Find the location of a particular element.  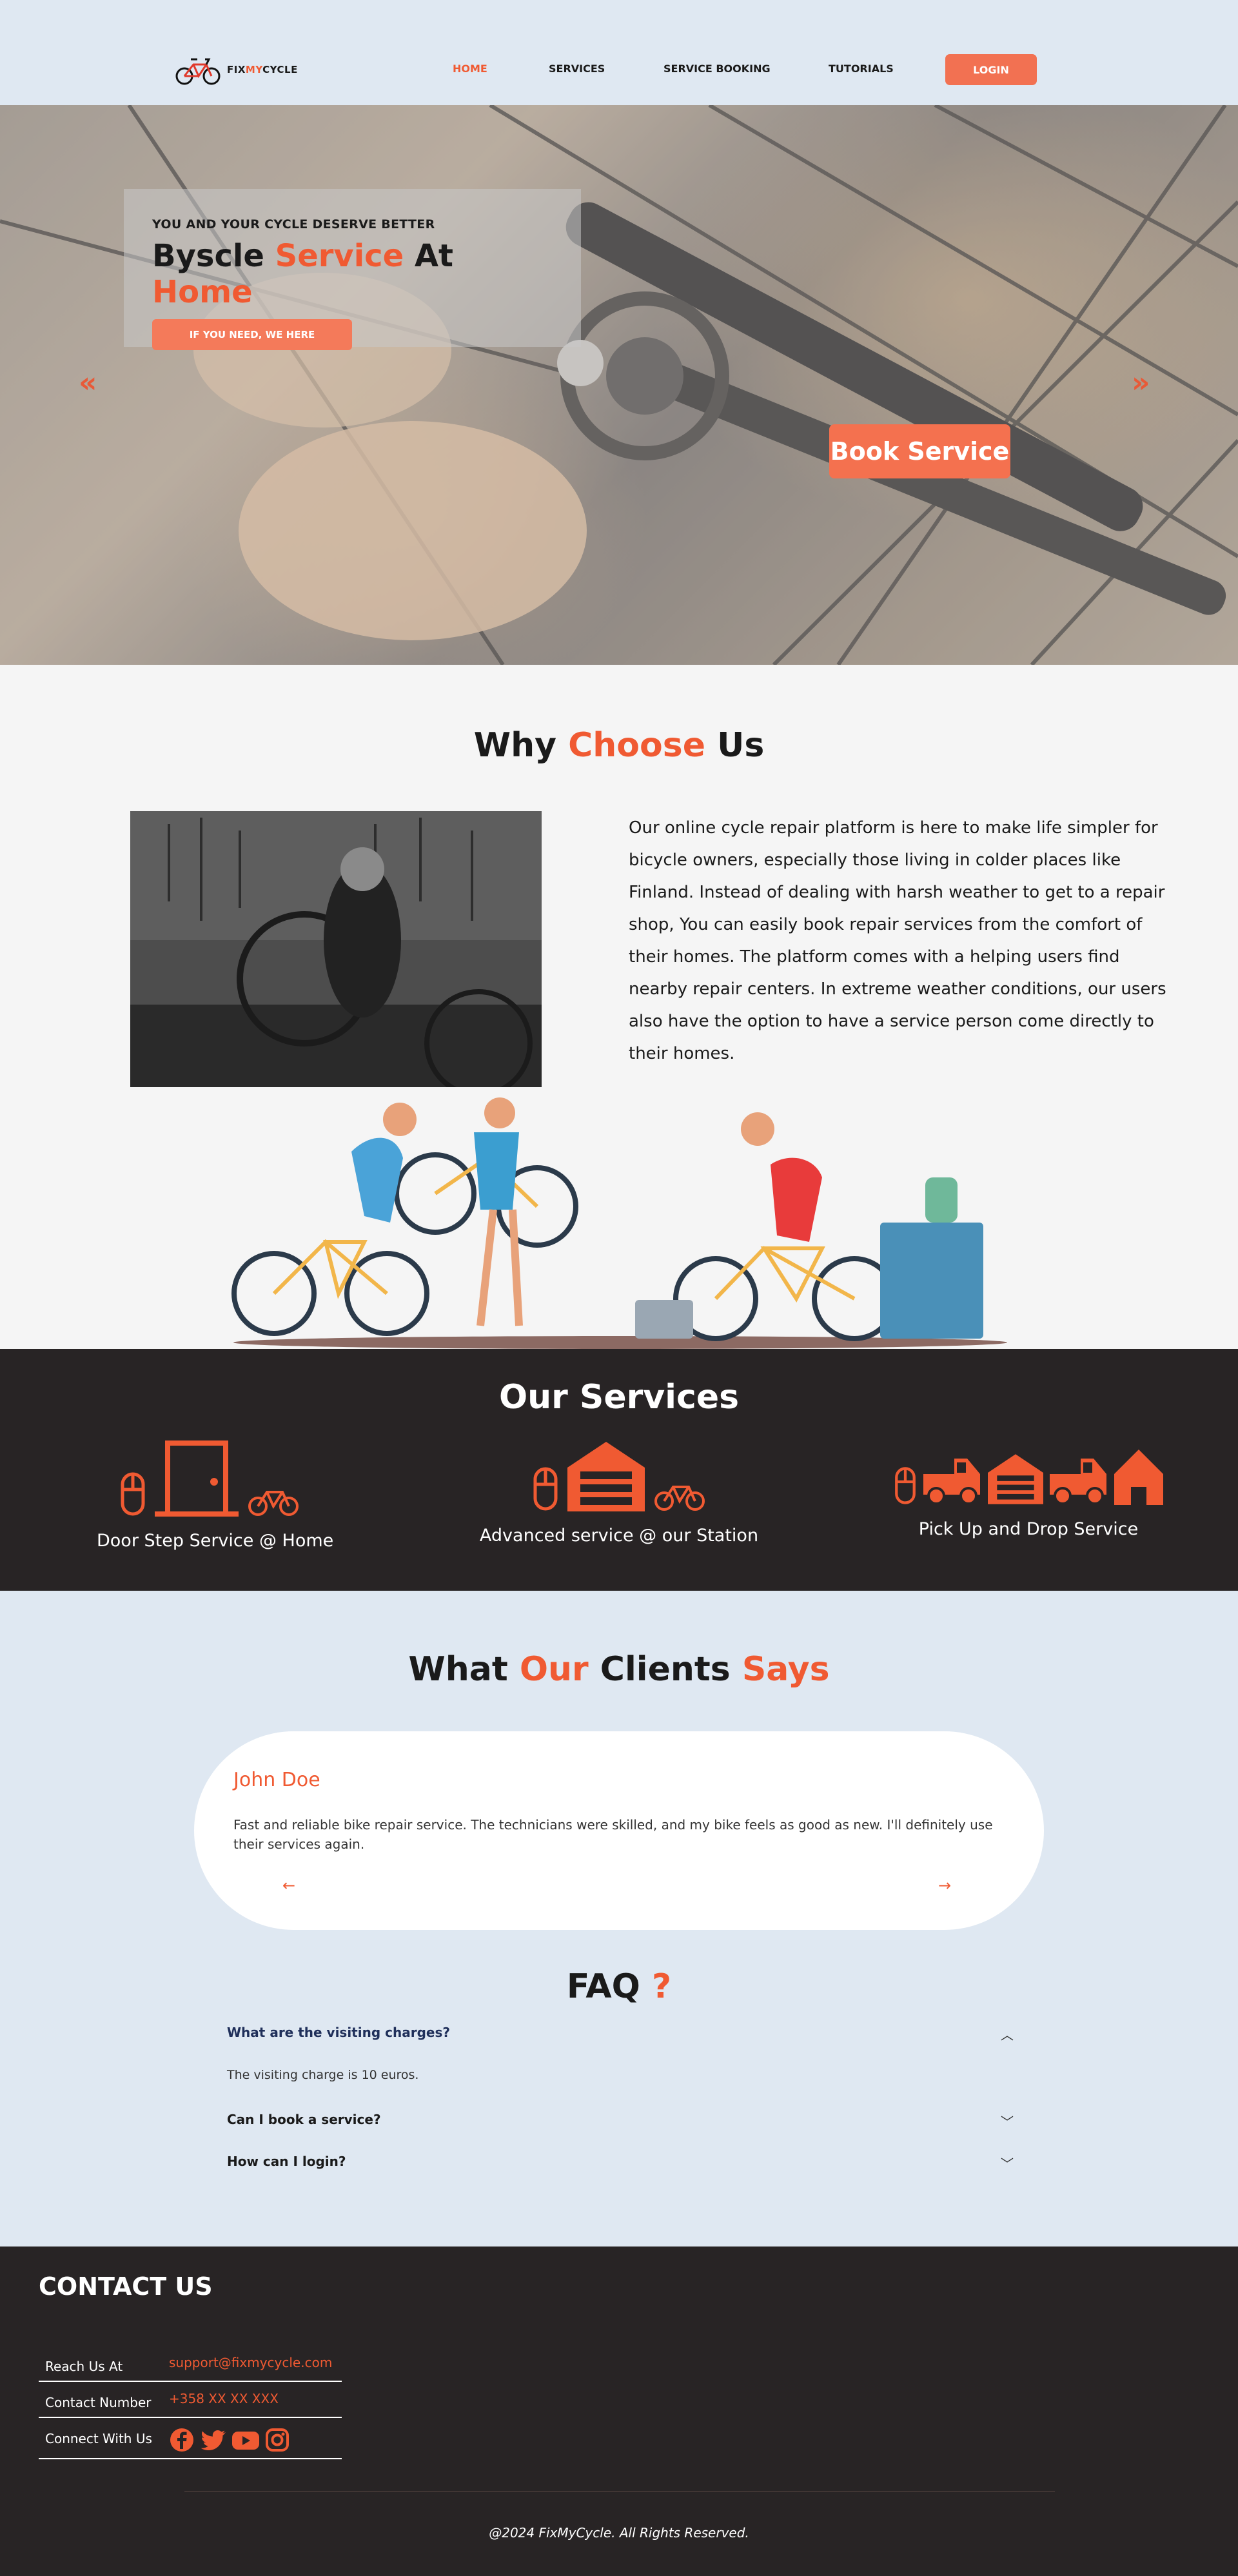

faq-answer: The visiting charge is 10 euros. is located at coordinates (323, 2075).